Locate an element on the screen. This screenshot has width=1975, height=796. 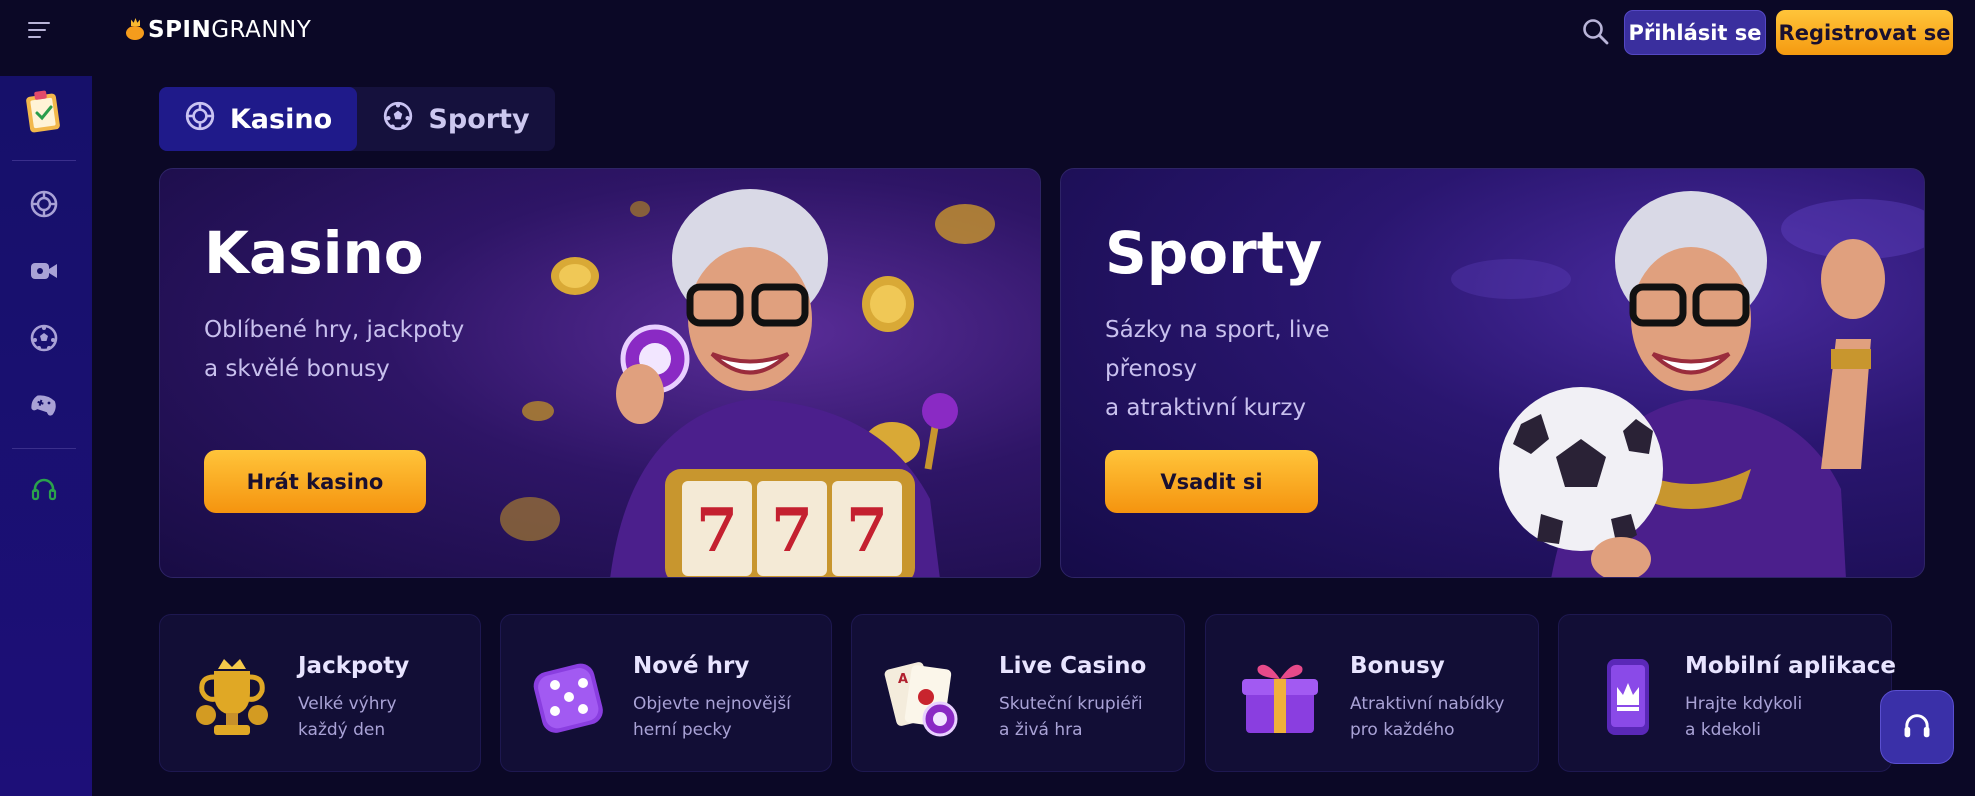
playing-cards-icon: A is located at coordinates (921, 699).